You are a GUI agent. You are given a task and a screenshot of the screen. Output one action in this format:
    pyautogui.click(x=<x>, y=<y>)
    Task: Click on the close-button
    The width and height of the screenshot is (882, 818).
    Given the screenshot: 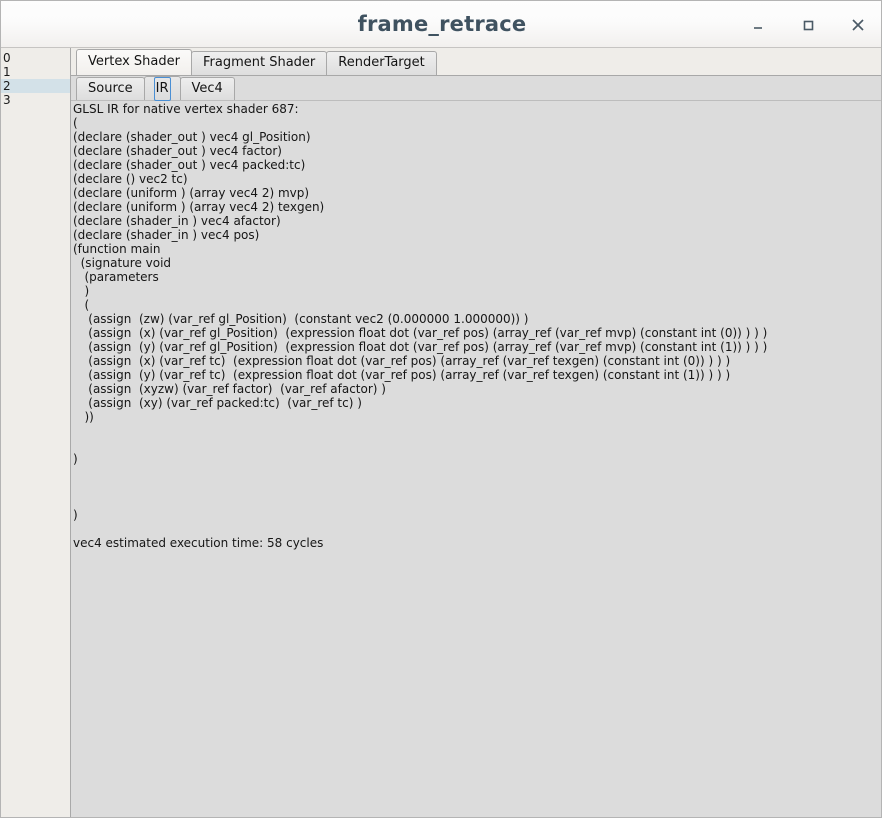 What is the action you would take?
    pyautogui.click(x=857, y=24)
    